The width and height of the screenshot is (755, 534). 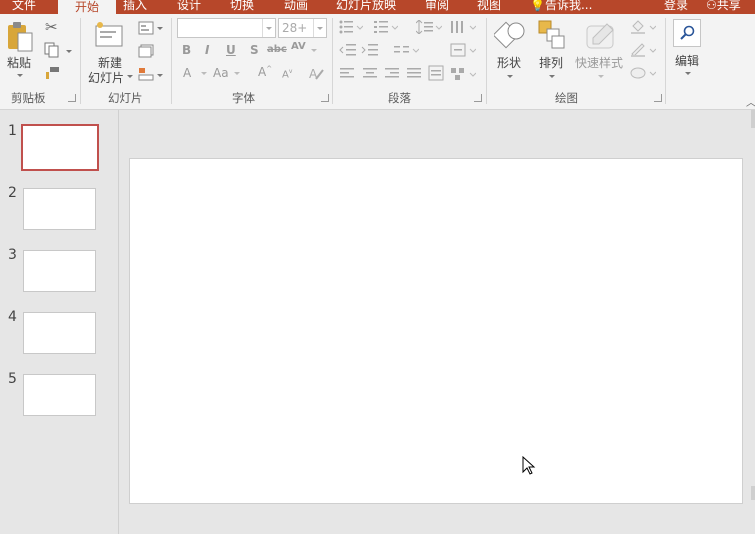 I want to click on font-color-icon: A, so click(x=187, y=73).